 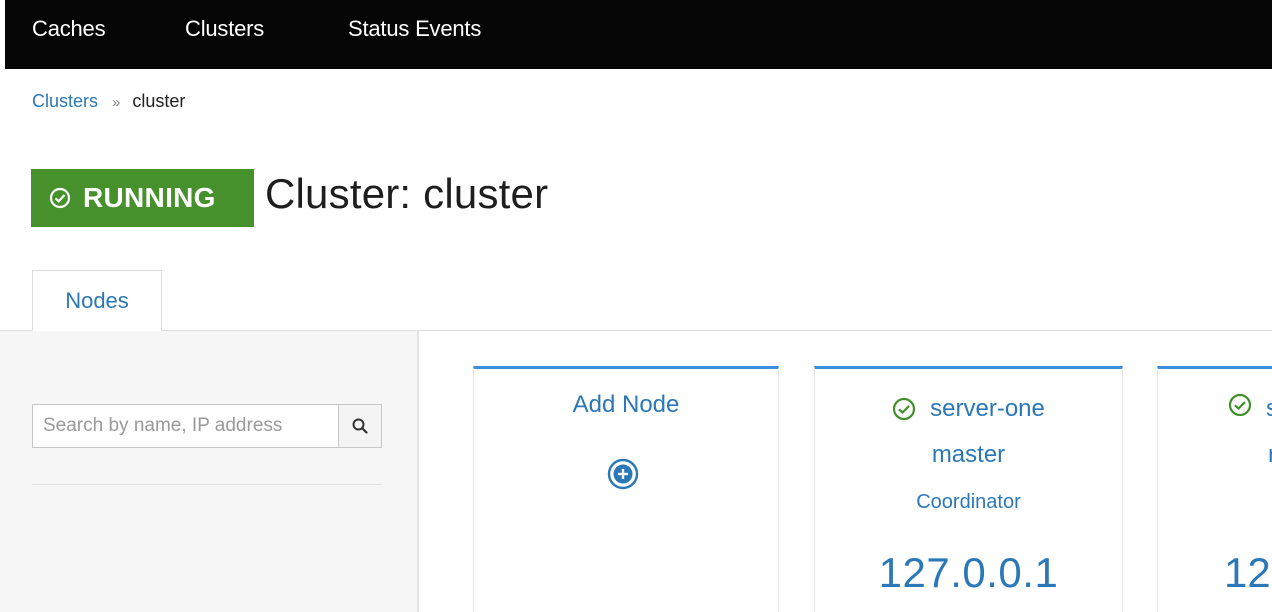 I want to click on search-icon, so click(x=360, y=426).